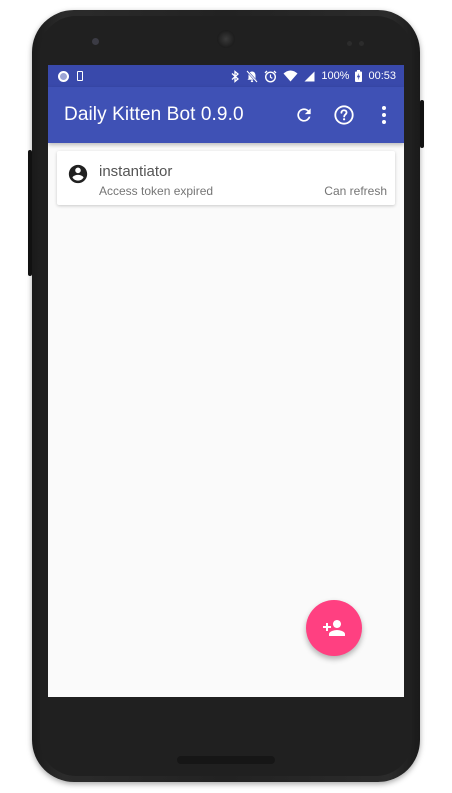 This screenshot has width=452, height=793. What do you see at coordinates (30, 213) in the screenshot?
I see `volume-button` at bounding box center [30, 213].